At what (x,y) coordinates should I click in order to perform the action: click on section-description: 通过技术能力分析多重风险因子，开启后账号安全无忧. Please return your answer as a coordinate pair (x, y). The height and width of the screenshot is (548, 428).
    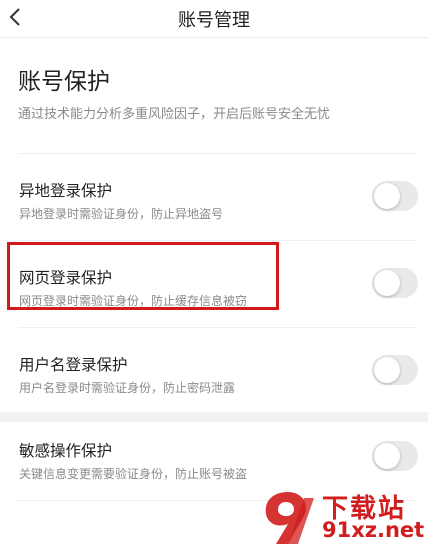
    Looking at the image, I should click on (174, 114).